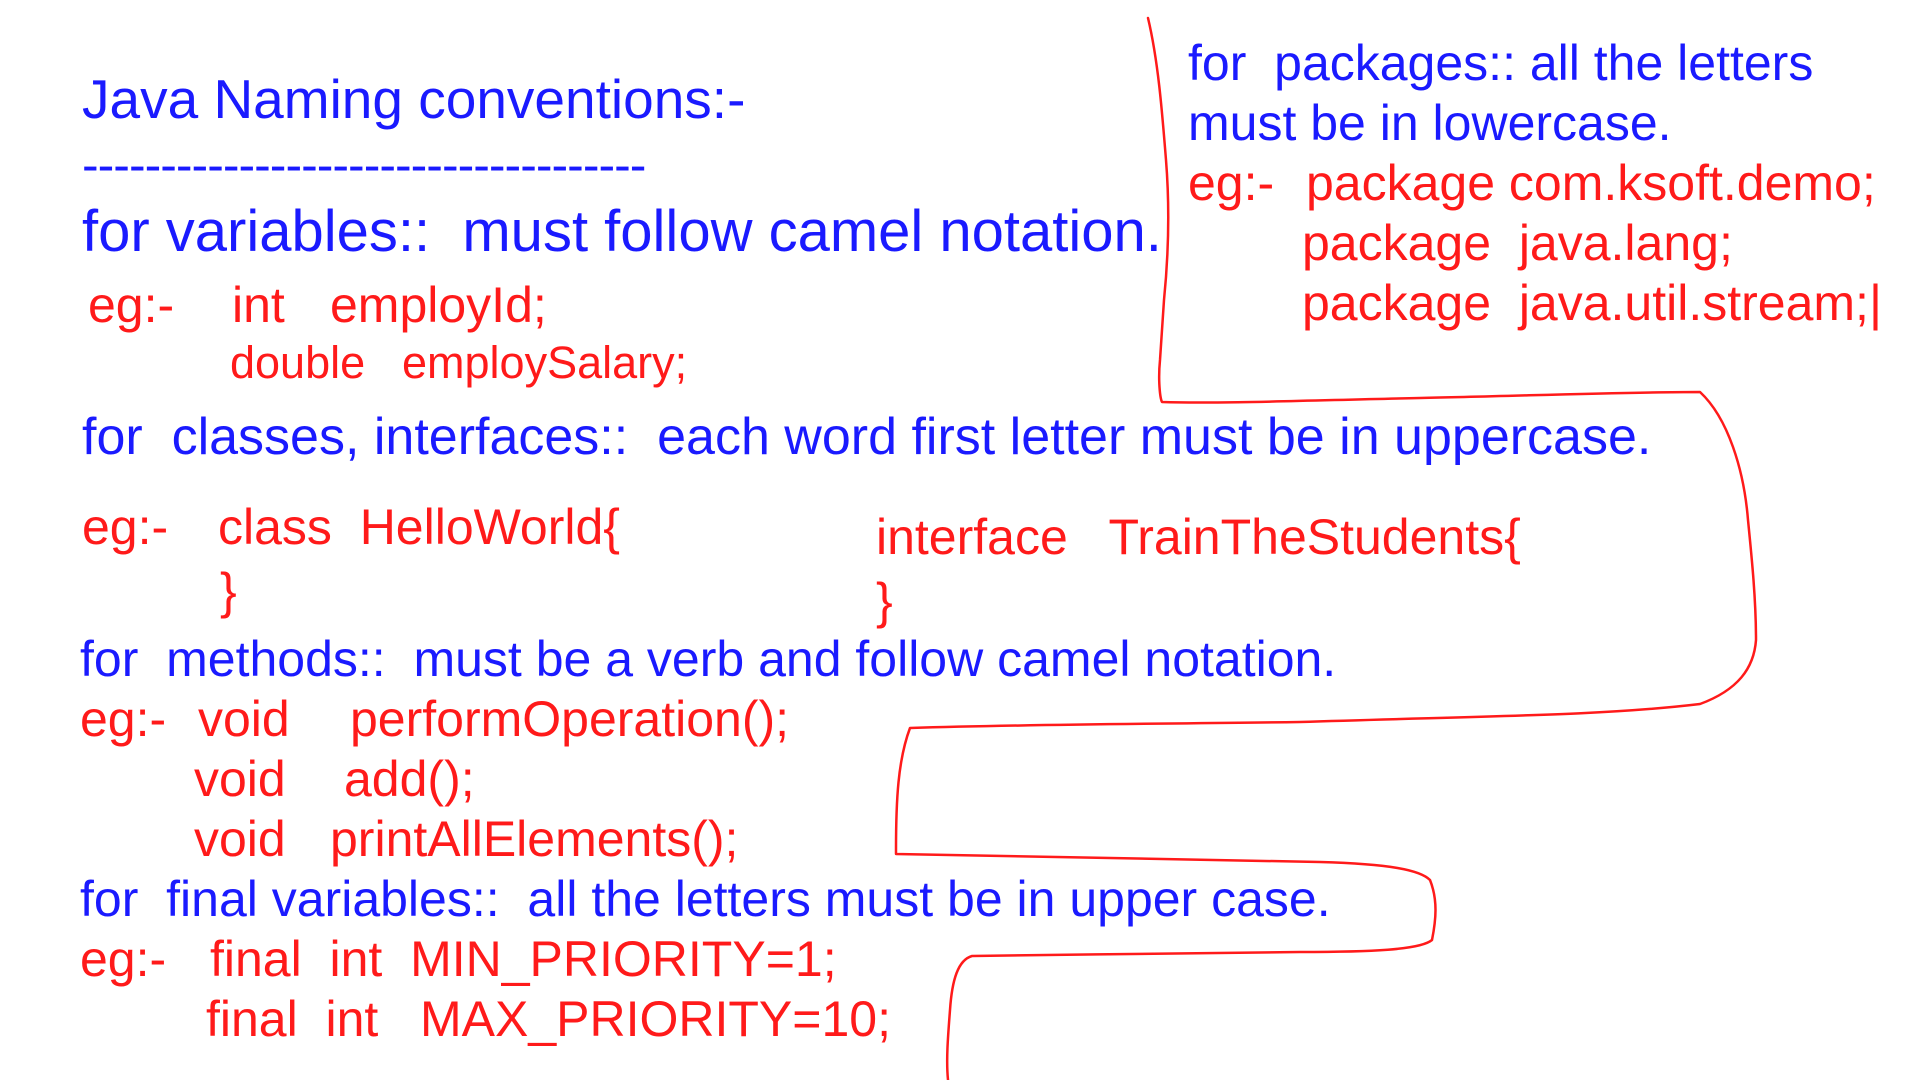  What do you see at coordinates (1430, 123) in the screenshot?
I see `packages-heading-line2: must be in lowercase.` at bounding box center [1430, 123].